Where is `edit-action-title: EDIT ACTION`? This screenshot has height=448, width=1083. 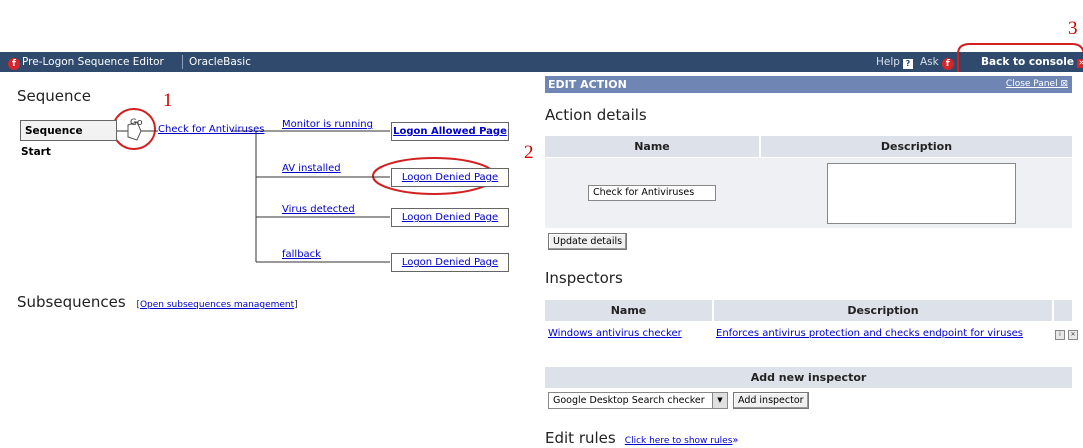
edit-action-title: EDIT ACTION is located at coordinates (587, 84).